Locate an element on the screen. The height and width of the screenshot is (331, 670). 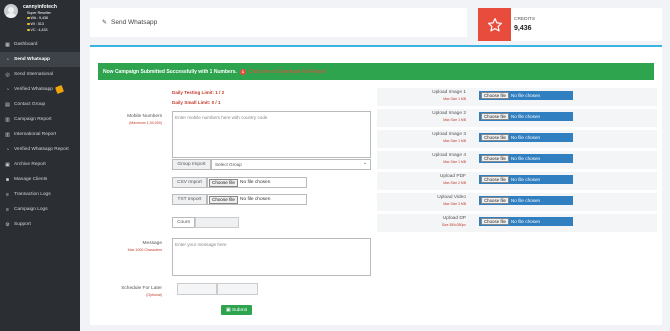
upload-label: Upload PDF is located at coordinates (452, 176).